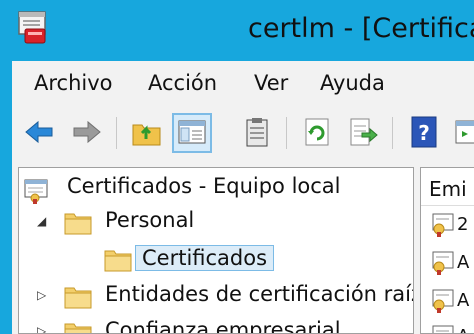 The image size is (474, 334). Describe the element at coordinates (87, 132) in the screenshot. I see `forward-arrow-icon` at that location.